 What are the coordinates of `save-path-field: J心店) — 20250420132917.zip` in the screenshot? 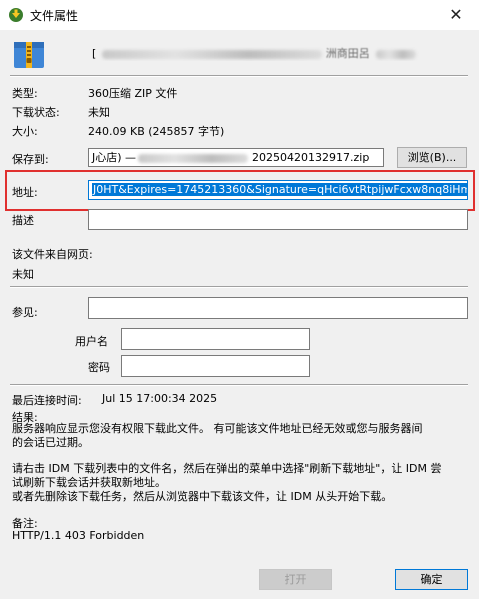 It's located at (236, 157).